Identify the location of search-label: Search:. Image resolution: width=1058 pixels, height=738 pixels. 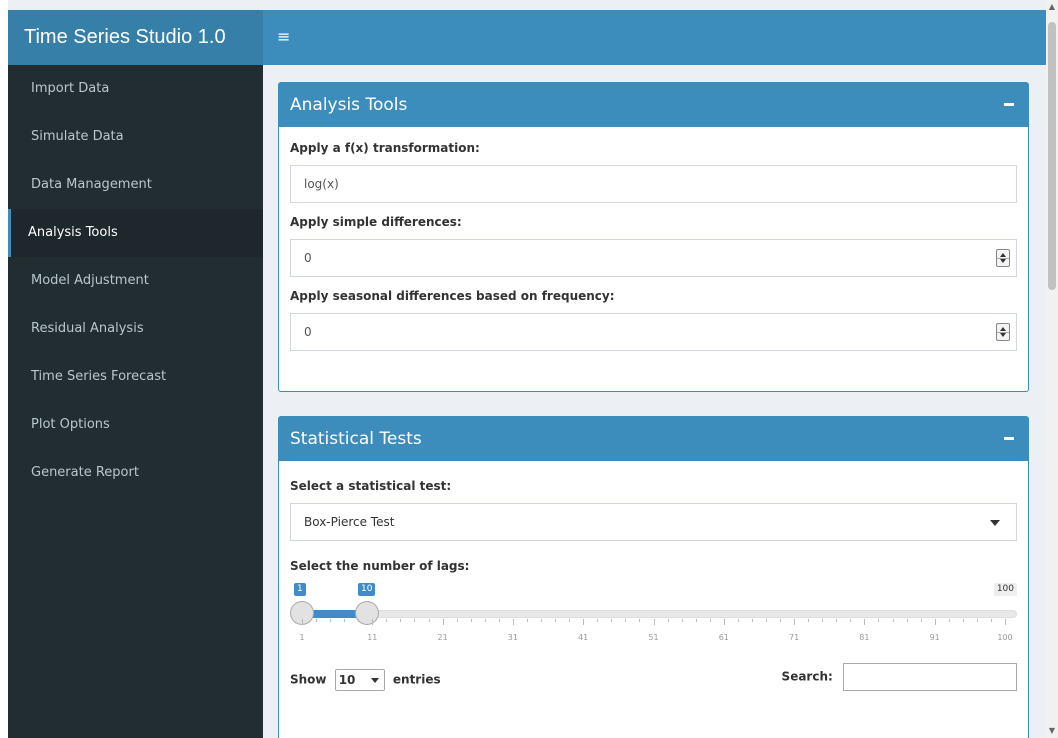
(807, 676).